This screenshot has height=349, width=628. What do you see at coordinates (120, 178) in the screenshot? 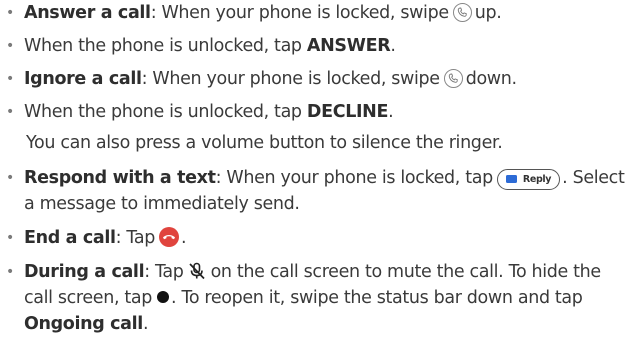
I see `term-respond-with-text: Respond with a text` at bounding box center [120, 178].